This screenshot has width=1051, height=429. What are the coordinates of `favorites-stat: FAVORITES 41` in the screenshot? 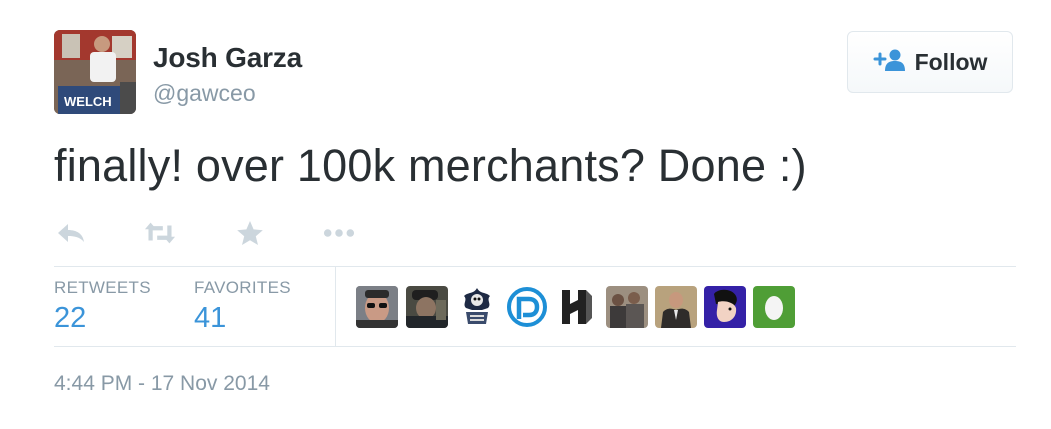 It's located at (242, 306).